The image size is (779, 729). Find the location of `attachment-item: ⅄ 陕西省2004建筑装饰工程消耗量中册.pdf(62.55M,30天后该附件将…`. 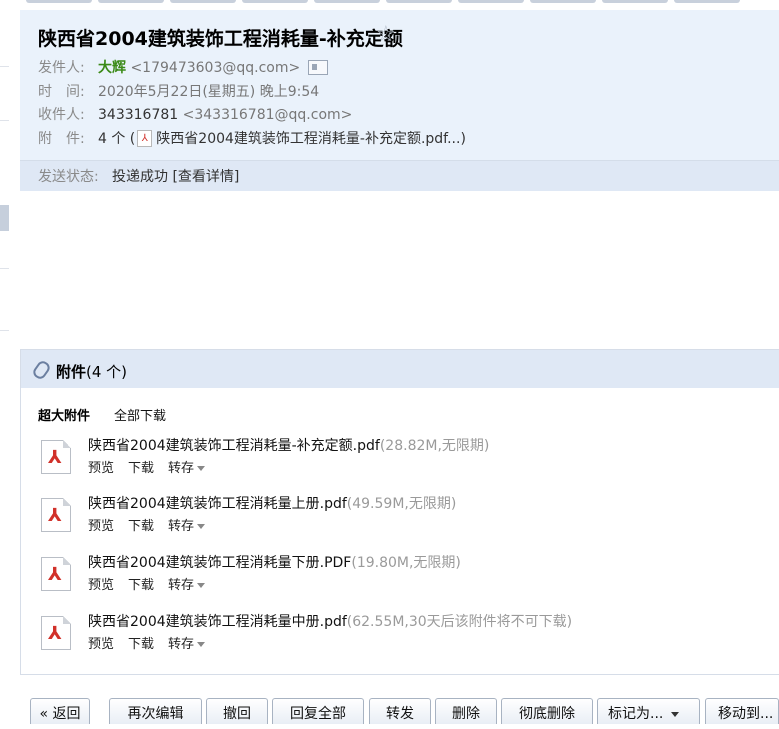

attachment-item: ⅄ 陕西省2004建筑装饰工程消耗量中册.pdf(62.55M,30天后该附件将… is located at coordinates (400, 636).